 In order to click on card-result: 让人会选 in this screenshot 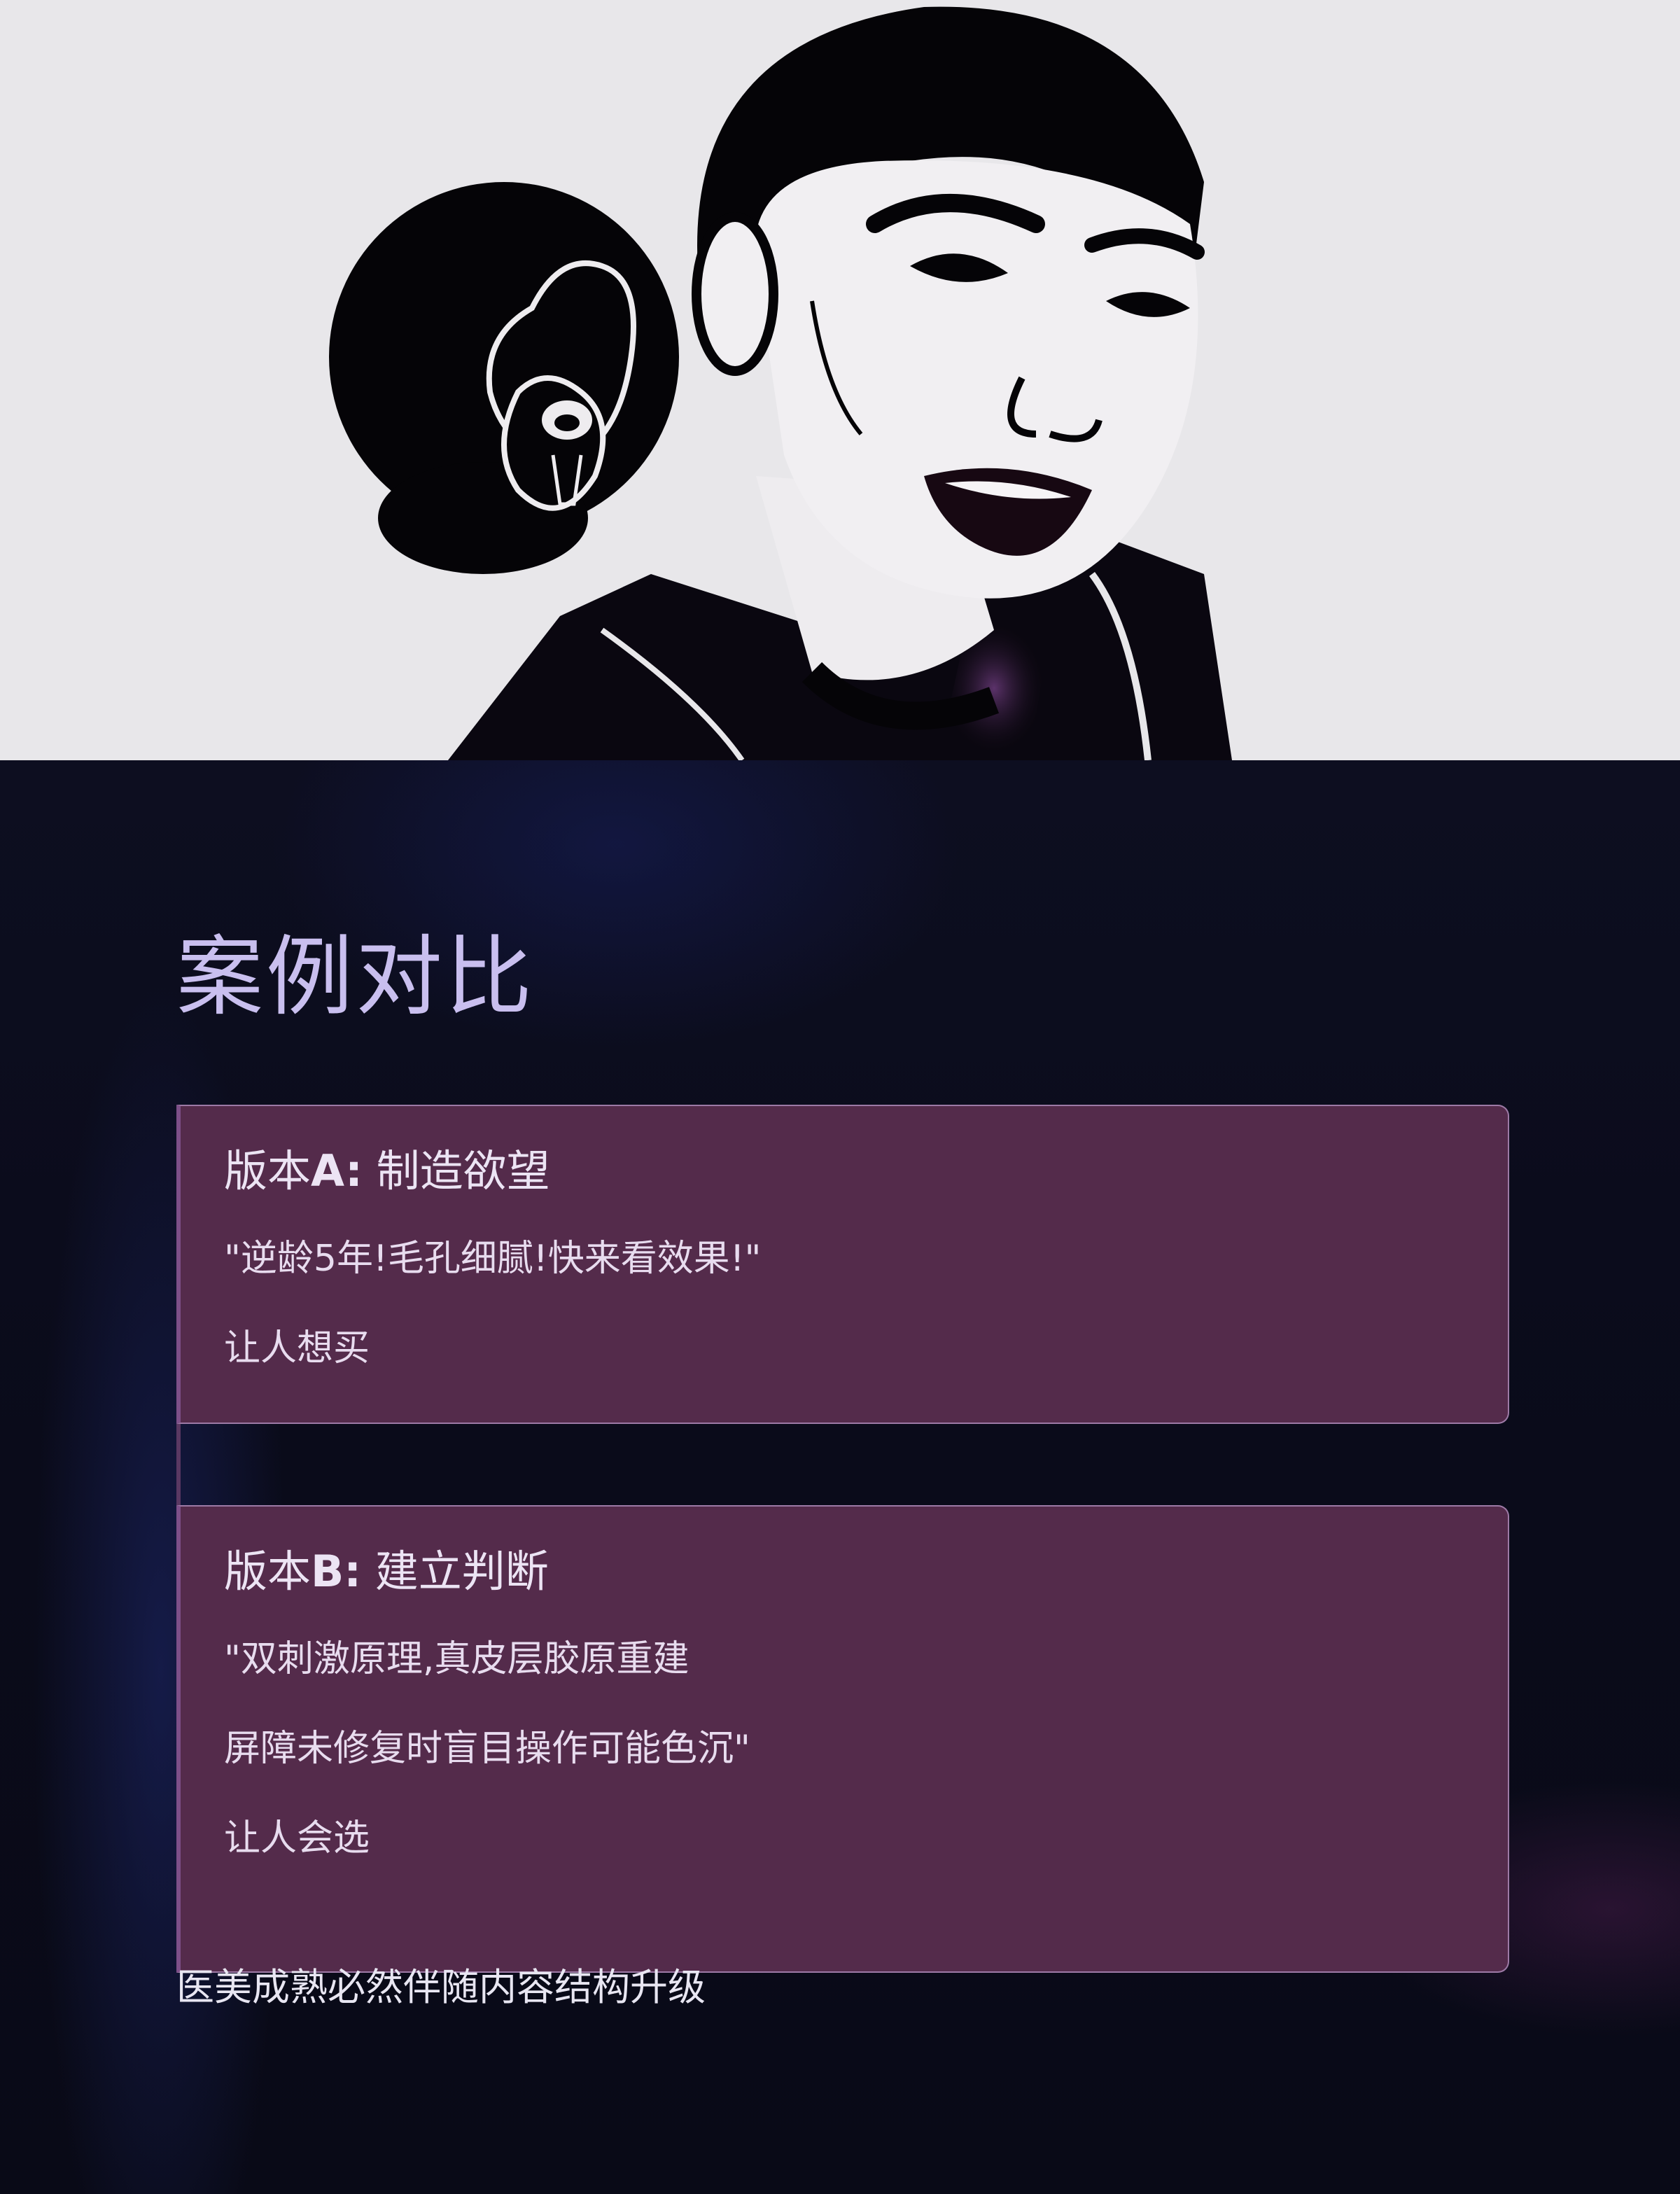, I will do `click(297, 1838)`.